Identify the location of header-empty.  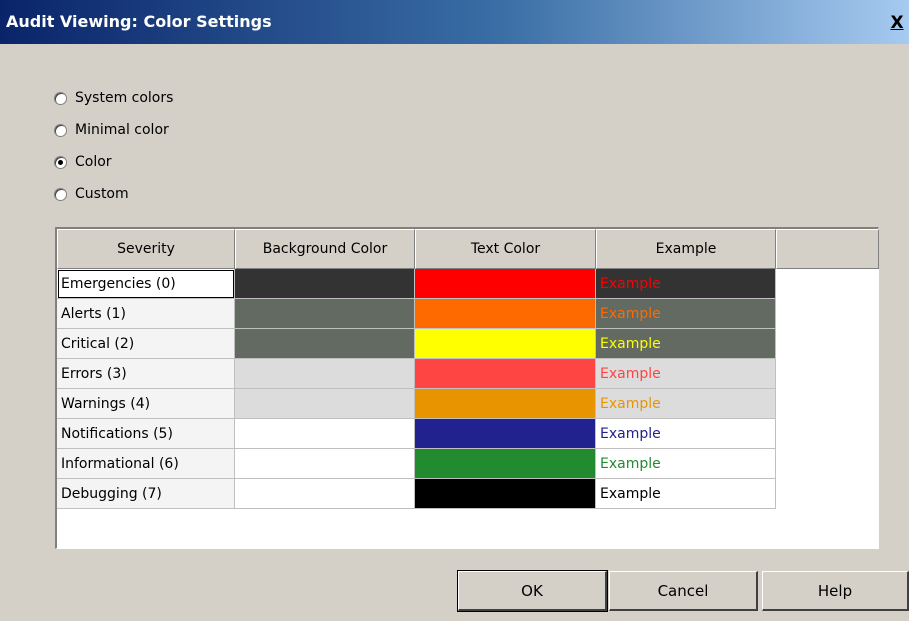
(827, 249).